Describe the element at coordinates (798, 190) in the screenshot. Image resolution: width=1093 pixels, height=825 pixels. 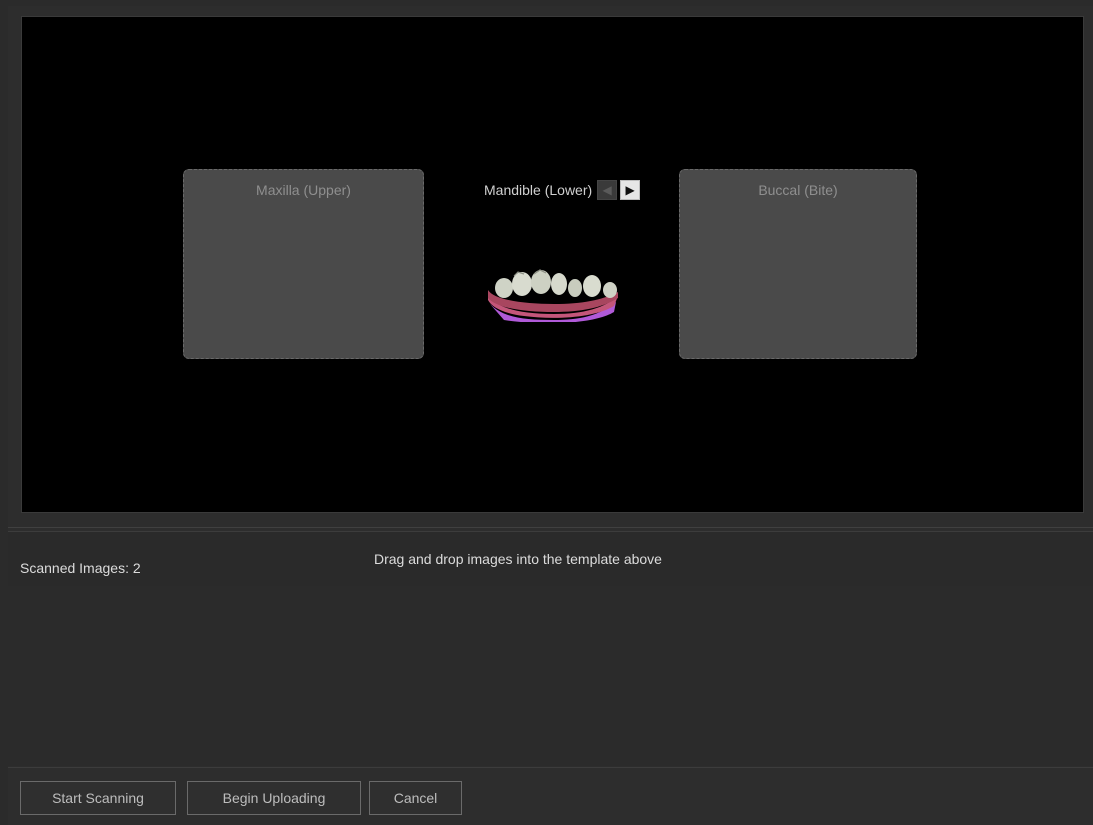
I see `buccal-slot-label: Buccal (Bite)` at that location.